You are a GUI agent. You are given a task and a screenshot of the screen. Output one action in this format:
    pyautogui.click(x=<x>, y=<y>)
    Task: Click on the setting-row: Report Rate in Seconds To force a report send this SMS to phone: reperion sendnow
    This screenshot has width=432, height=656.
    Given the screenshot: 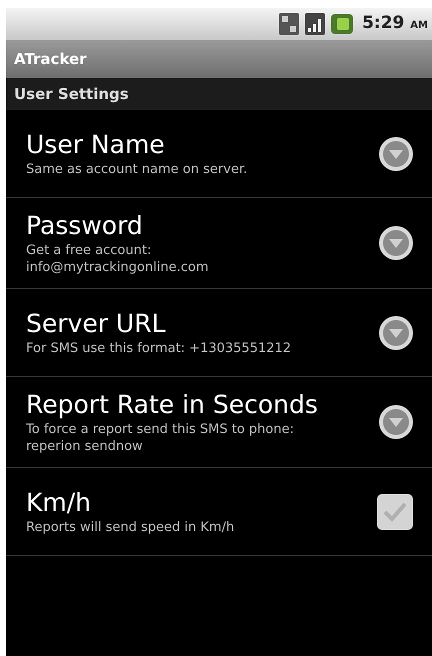 What is the action you would take?
    pyautogui.click(x=219, y=422)
    